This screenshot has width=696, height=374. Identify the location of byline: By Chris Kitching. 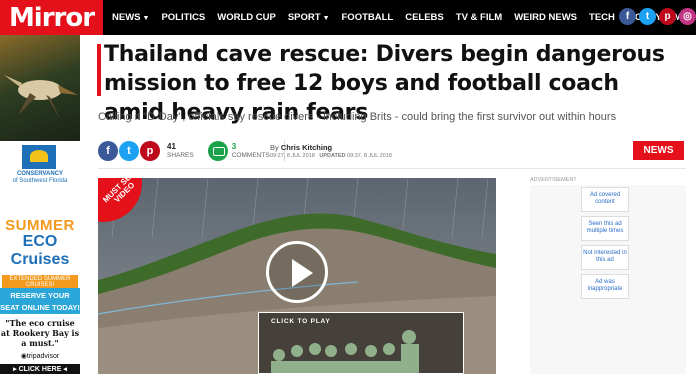
(301, 147).